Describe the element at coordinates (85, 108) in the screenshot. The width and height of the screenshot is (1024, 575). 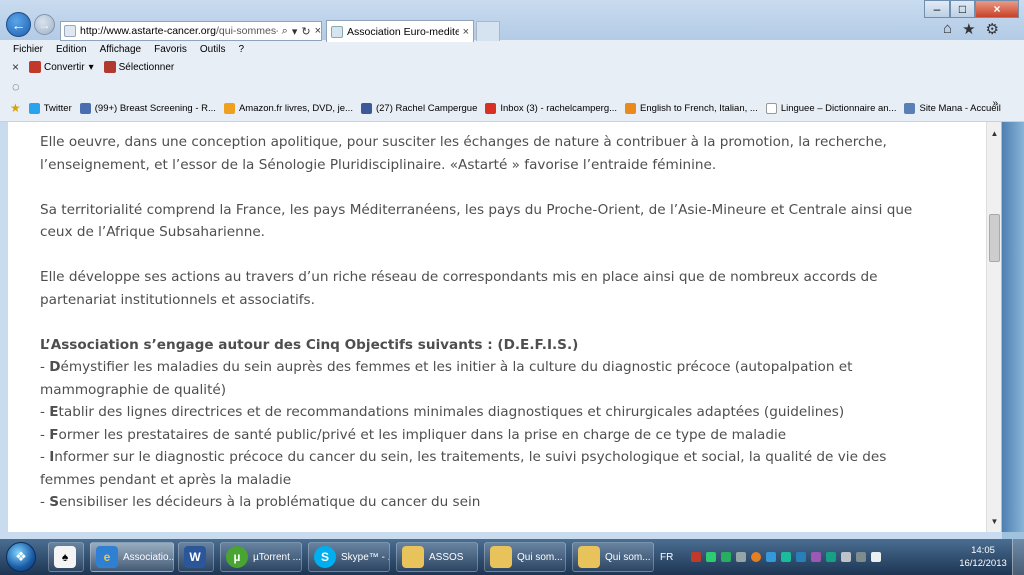
I see `site-icon` at that location.